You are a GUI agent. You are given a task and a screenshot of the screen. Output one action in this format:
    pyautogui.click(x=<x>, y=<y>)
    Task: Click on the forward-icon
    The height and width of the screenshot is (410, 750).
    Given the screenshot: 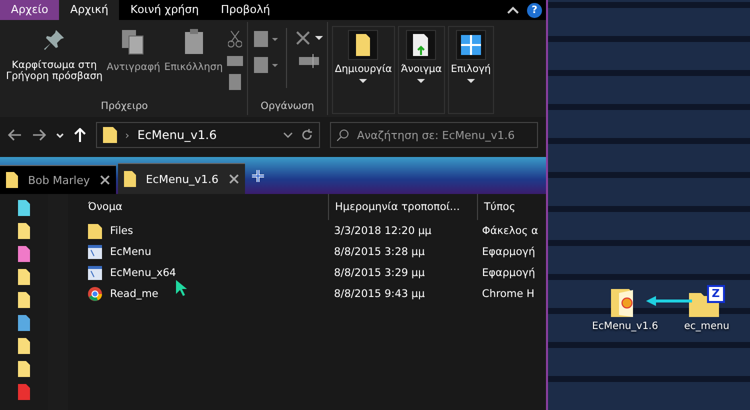 What is the action you would take?
    pyautogui.click(x=39, y=135)
    